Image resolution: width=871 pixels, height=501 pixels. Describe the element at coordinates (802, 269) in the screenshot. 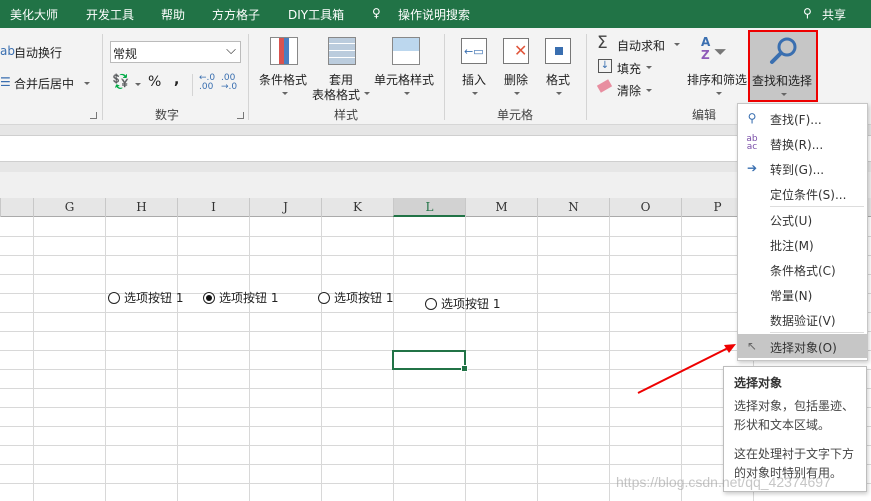

I see `menu-item-conditional-formatting: 条件格式(C)` at that location.